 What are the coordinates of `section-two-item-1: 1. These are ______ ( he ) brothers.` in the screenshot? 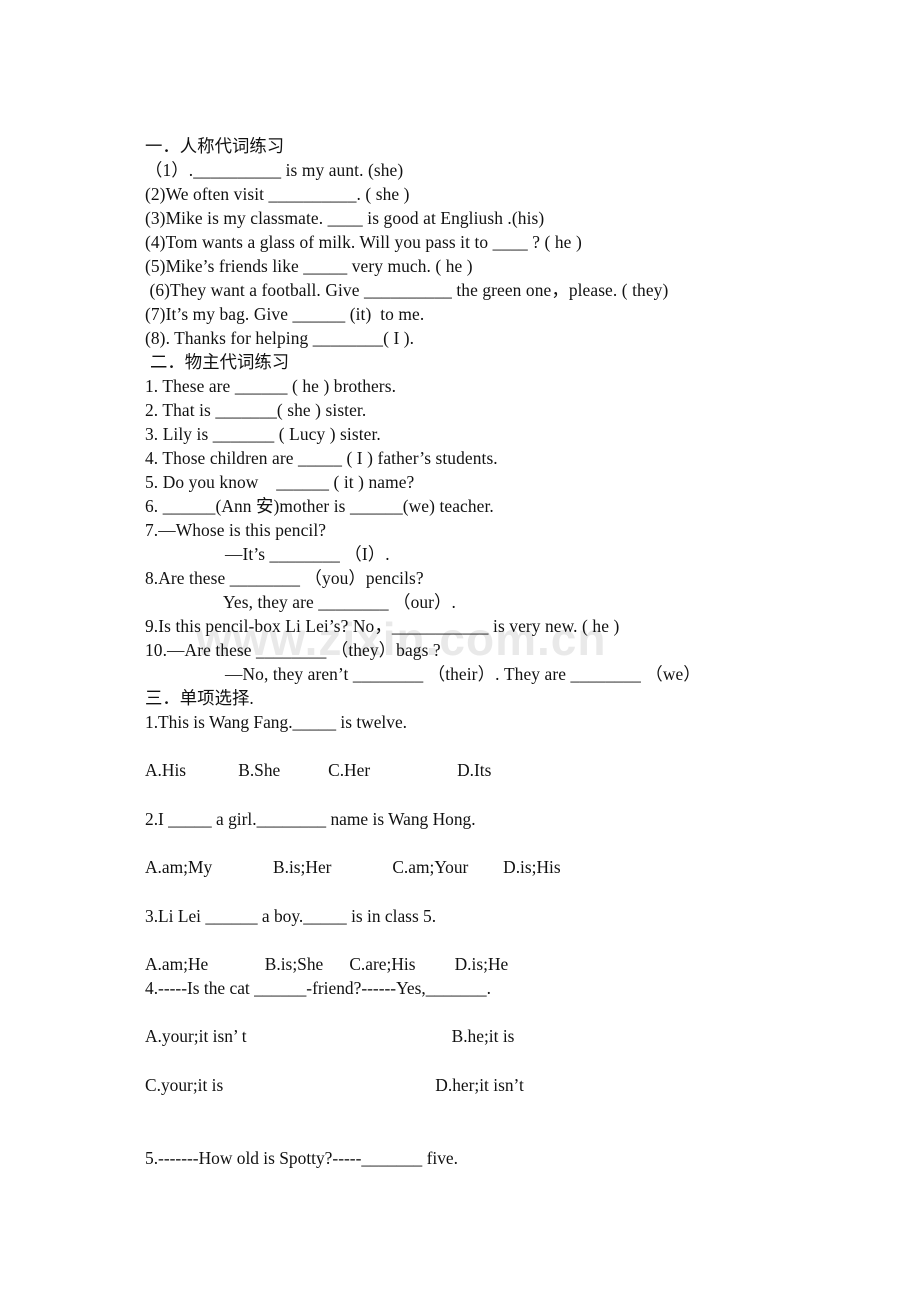 It's located at (271, 386).